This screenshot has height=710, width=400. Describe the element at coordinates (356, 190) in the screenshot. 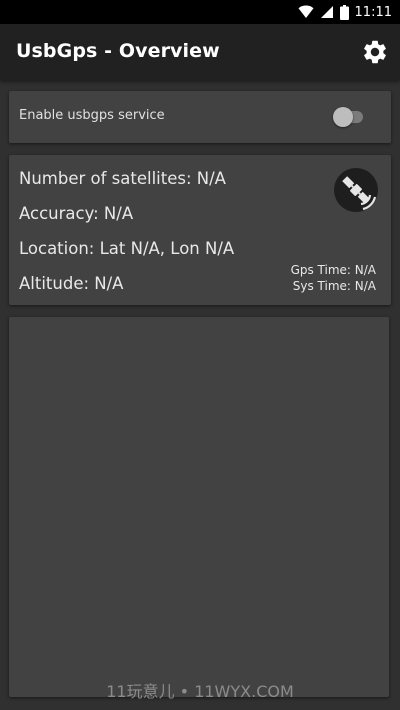

I see `satellite-icon` at that location.